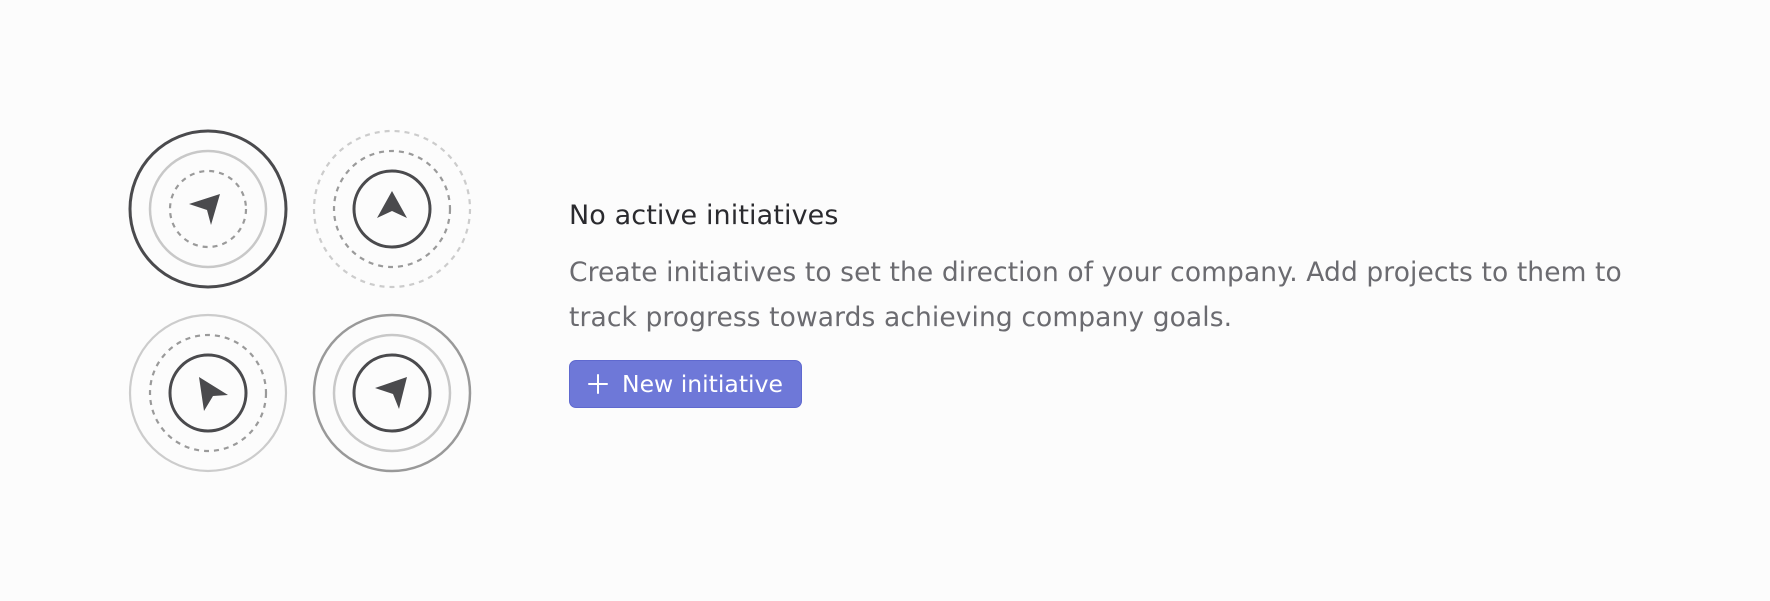  I want to click on initiatives-illustration, so click(301, 302).